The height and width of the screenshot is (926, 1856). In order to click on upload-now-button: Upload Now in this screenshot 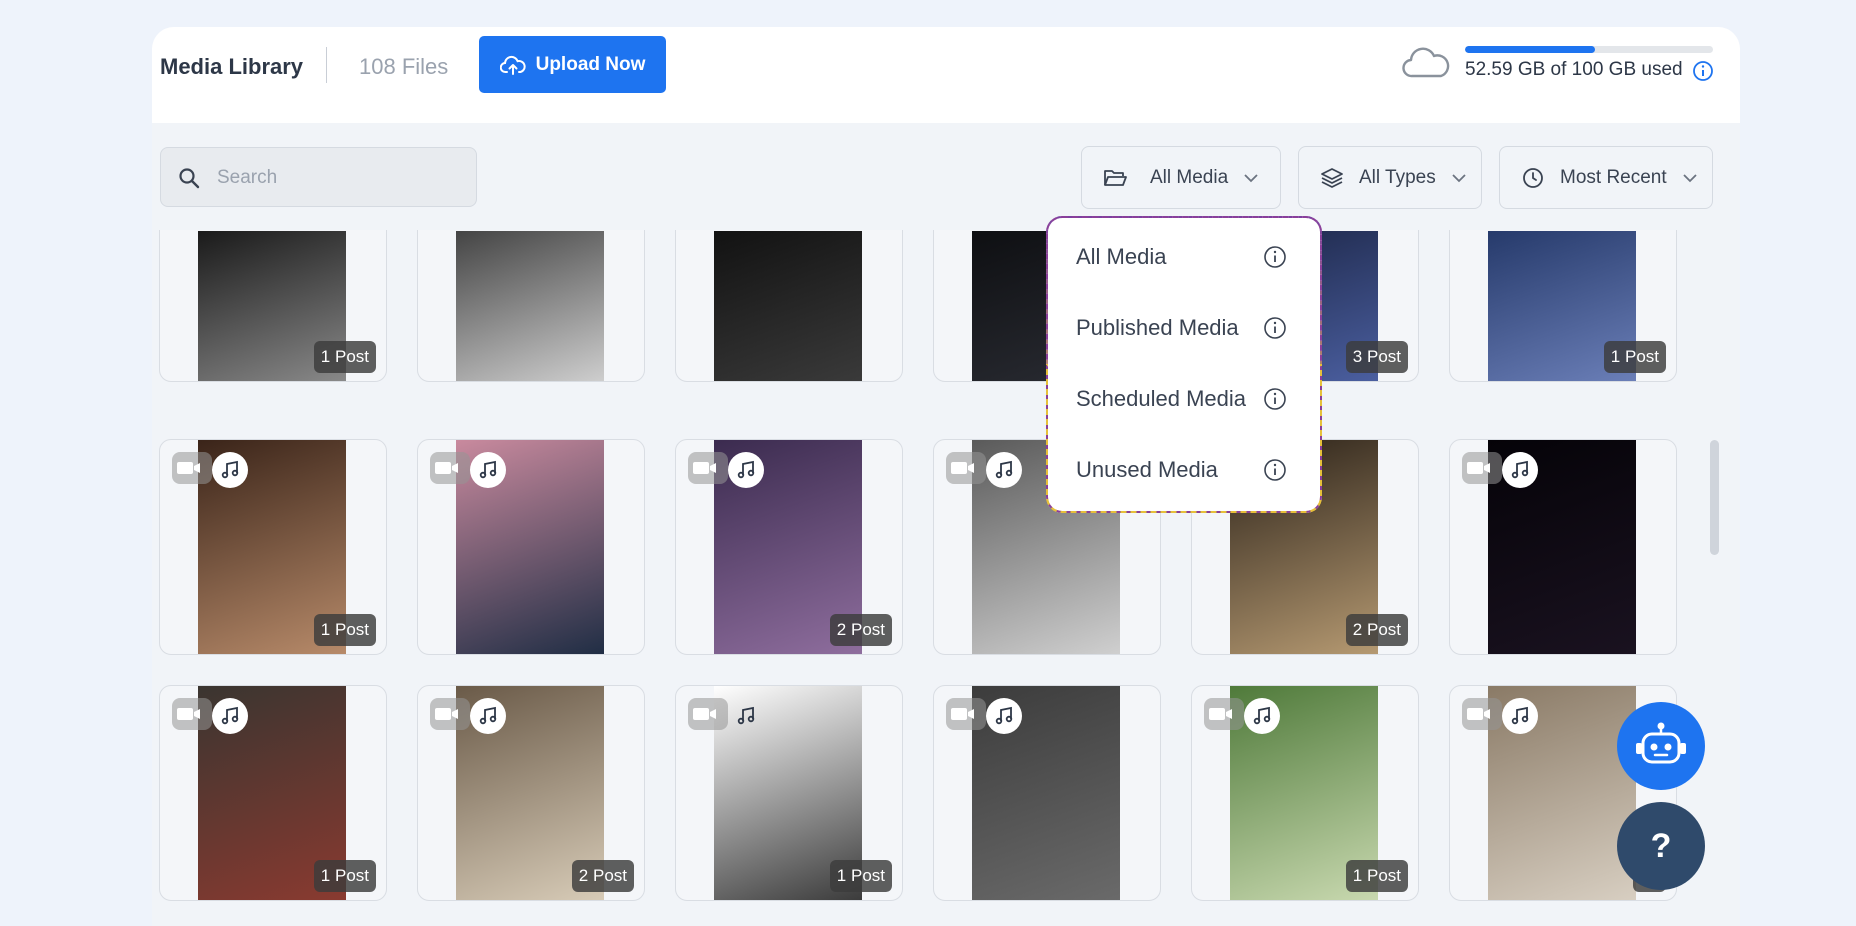, I will do `click(572, 64)`.